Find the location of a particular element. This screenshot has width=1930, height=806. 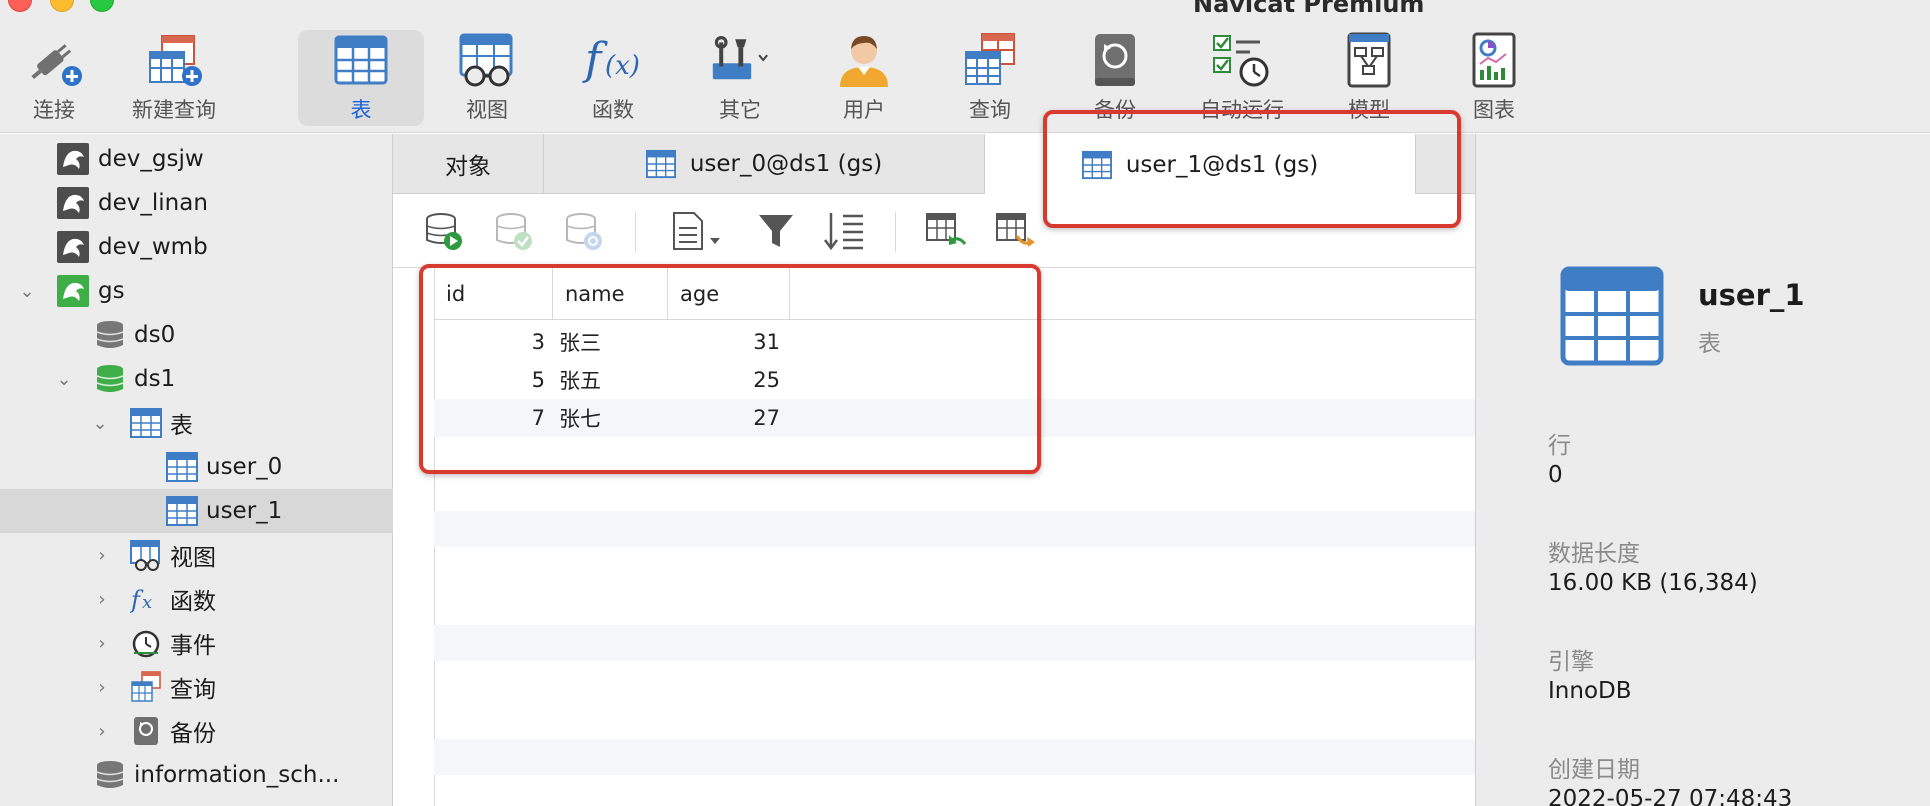

toolbar-user-button: 用户 is located at coordinates (864, 78).